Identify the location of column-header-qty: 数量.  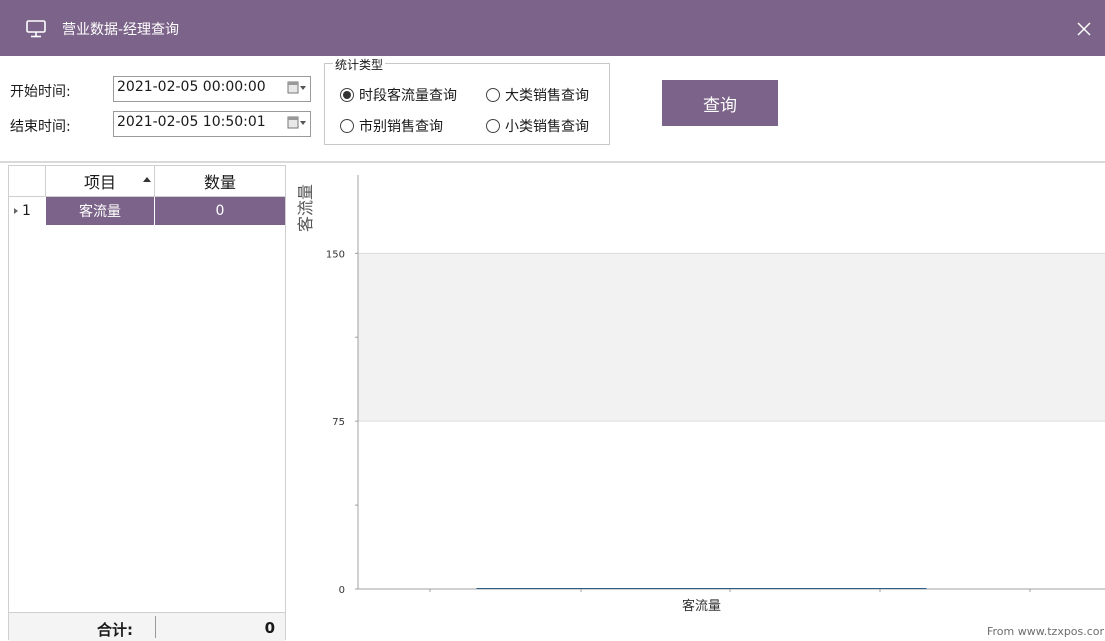
(220, 181).